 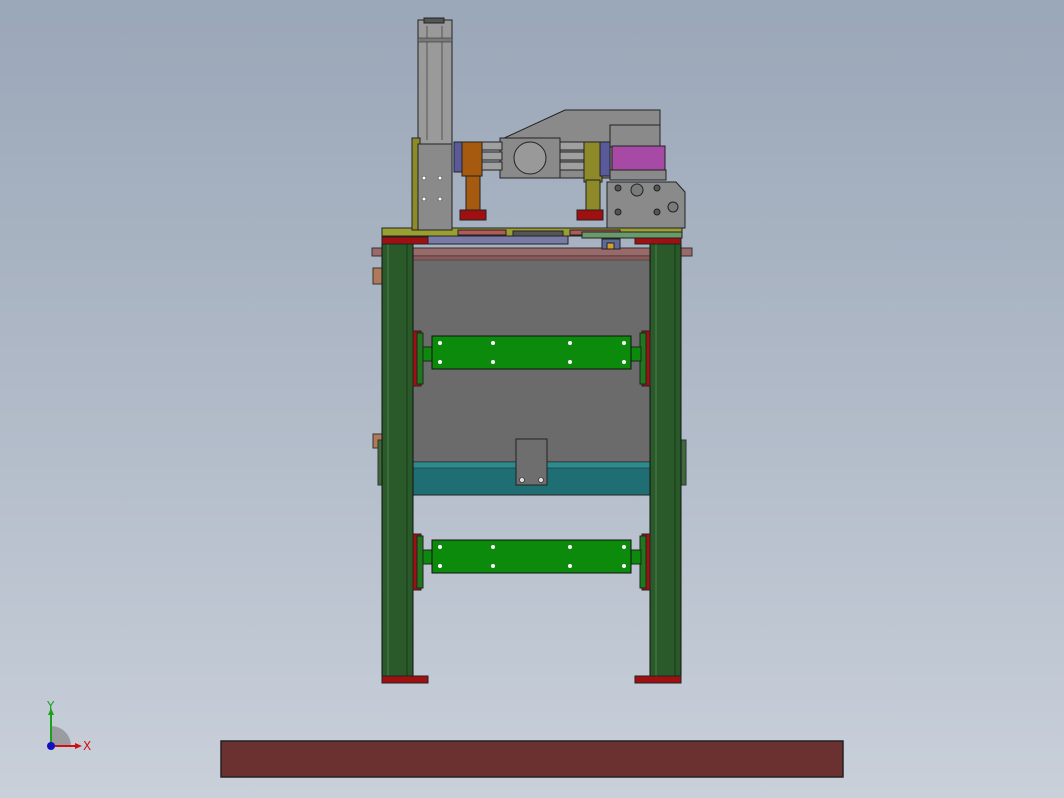 I want to click on top-plate-strip, so click(x=531, y=258).